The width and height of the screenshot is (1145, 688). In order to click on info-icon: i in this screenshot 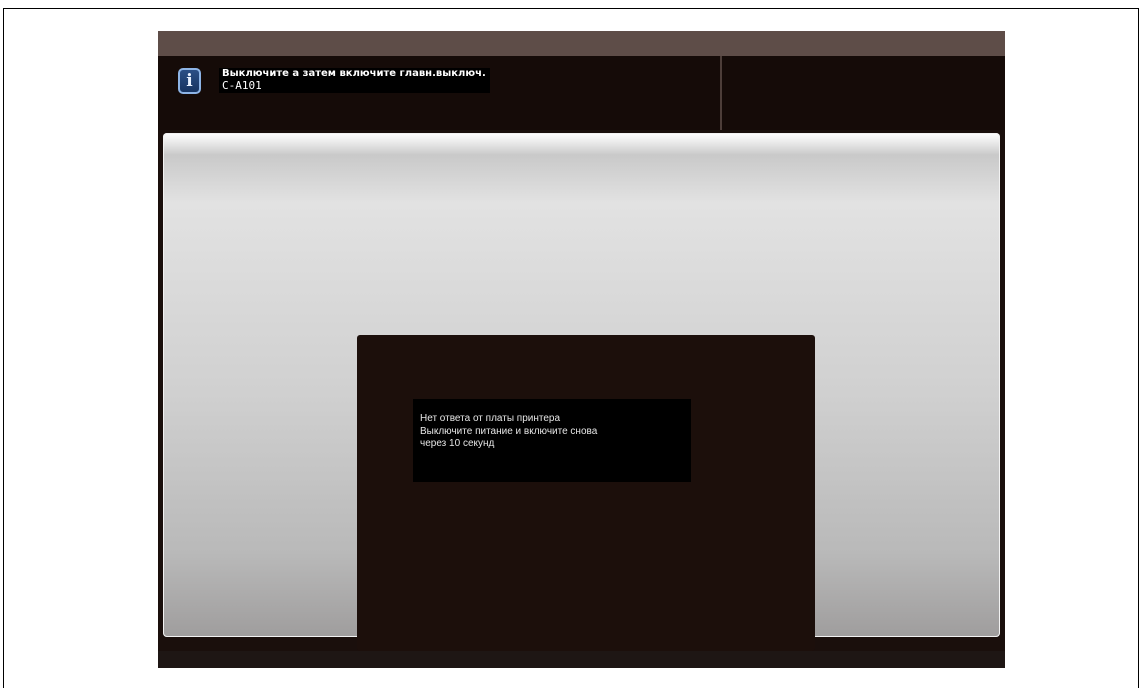, I will do `click(189, 81)`.